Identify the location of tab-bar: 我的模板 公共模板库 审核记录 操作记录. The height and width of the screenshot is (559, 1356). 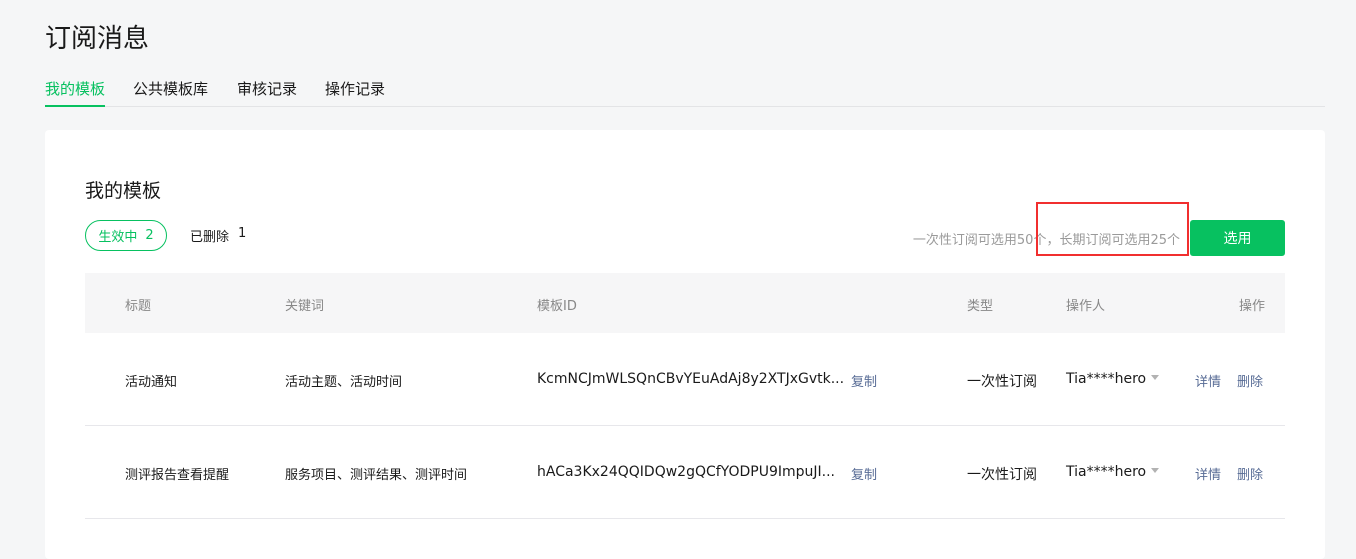
(685, 92).